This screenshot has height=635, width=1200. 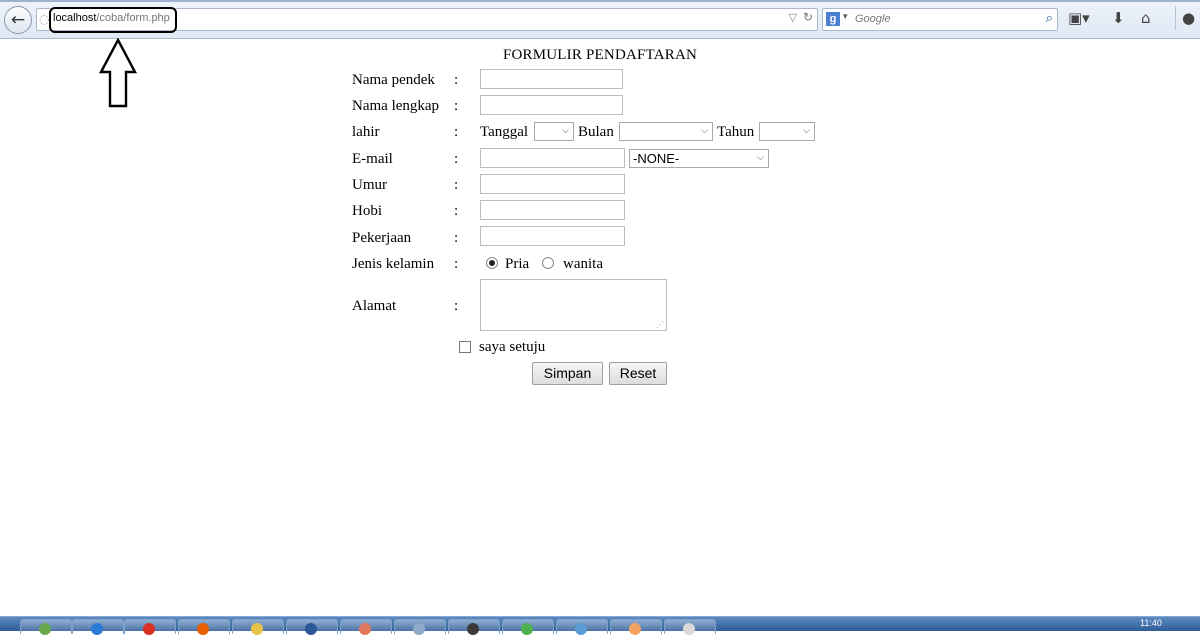 What do you see at coordinates (393, 80) in the screenshot?
I see `label-nama-pendek: Nama pendek` at bounding box center [393, 80].